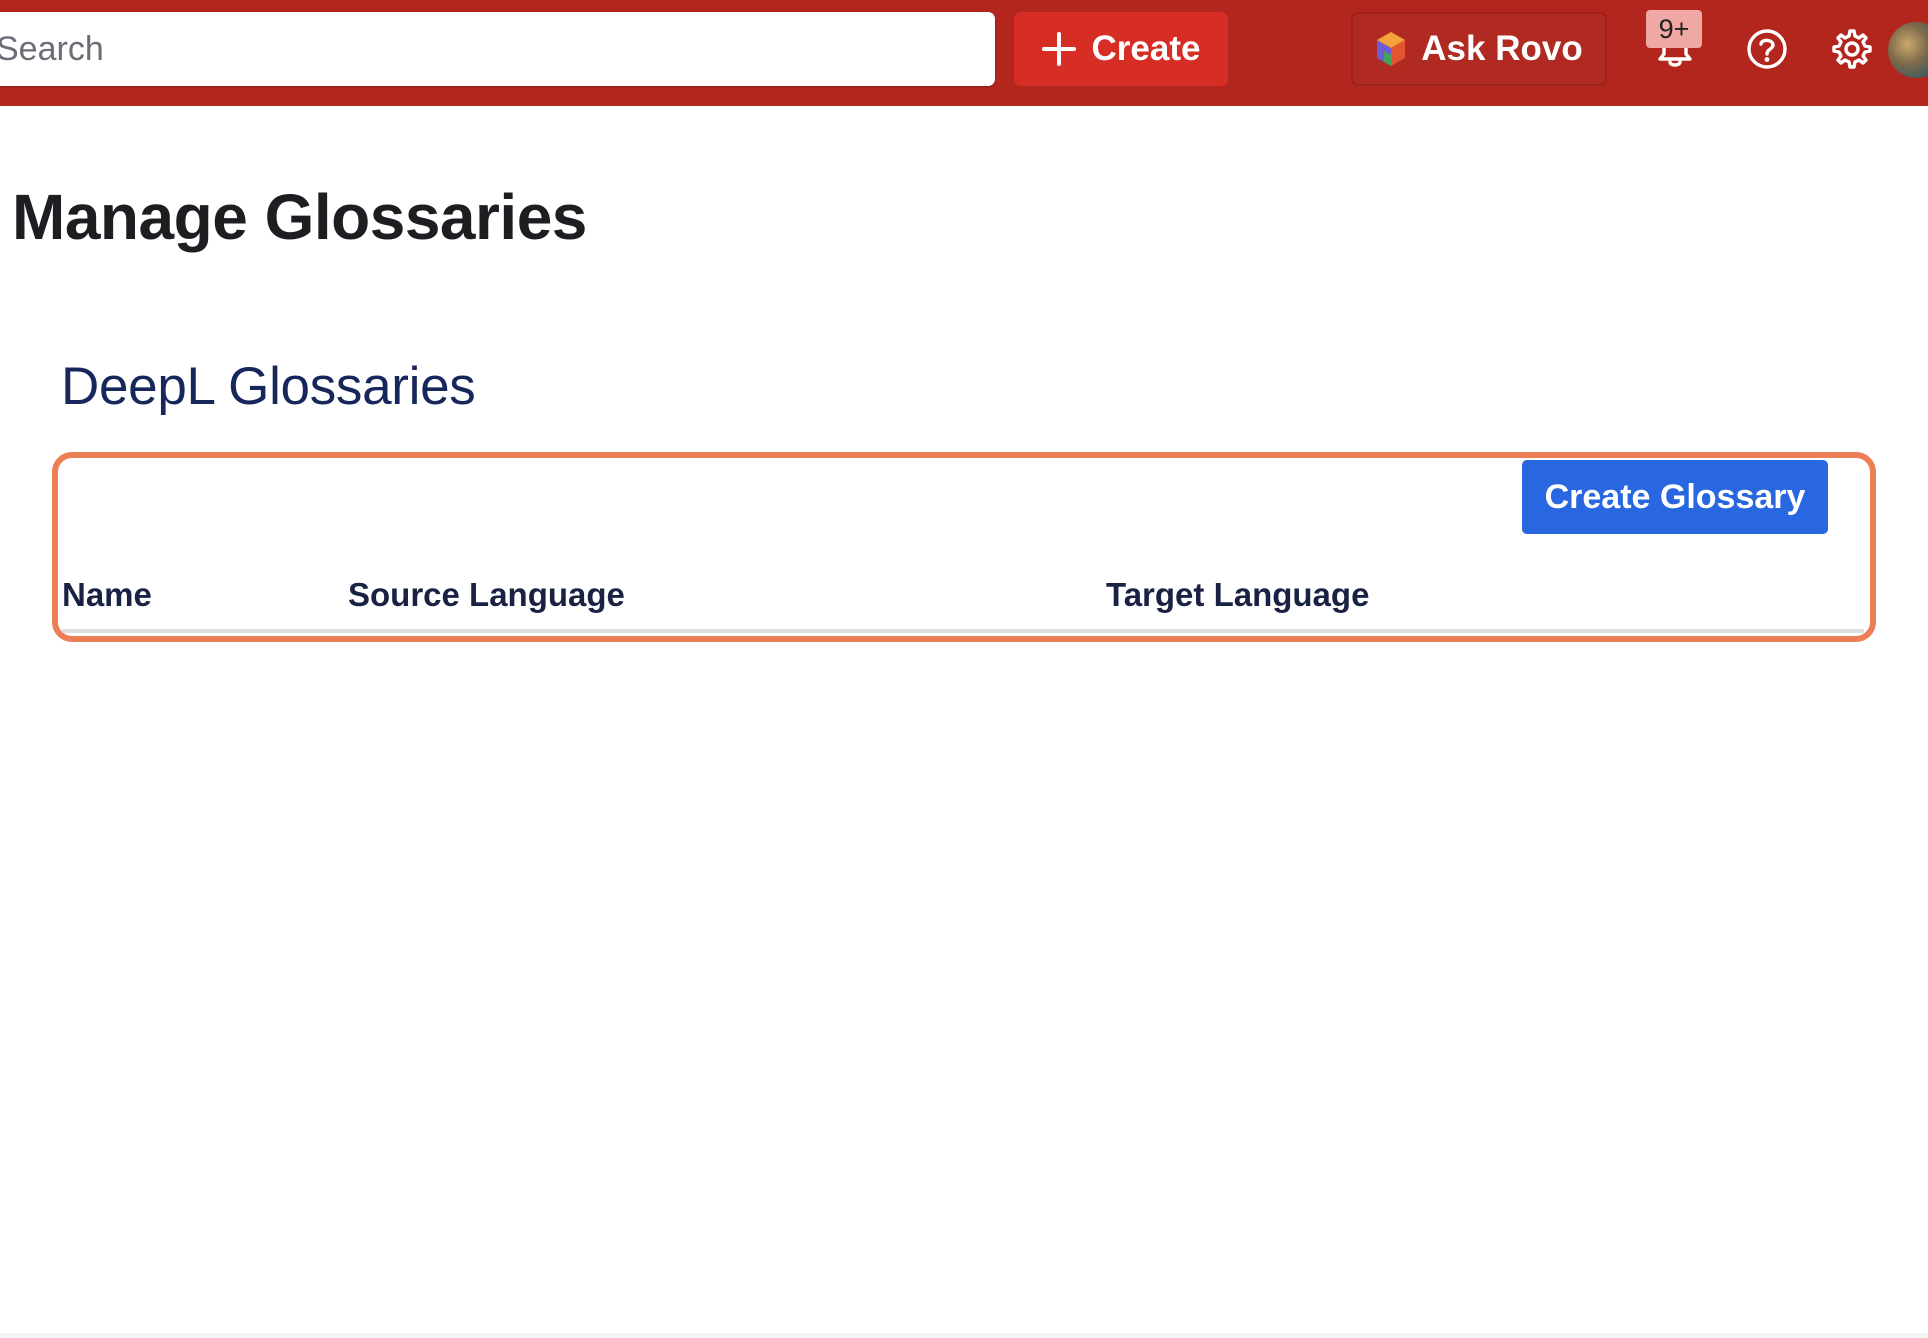 The image size is (1928, 1338). I want to click on plus-icon, so click(1058, 49).